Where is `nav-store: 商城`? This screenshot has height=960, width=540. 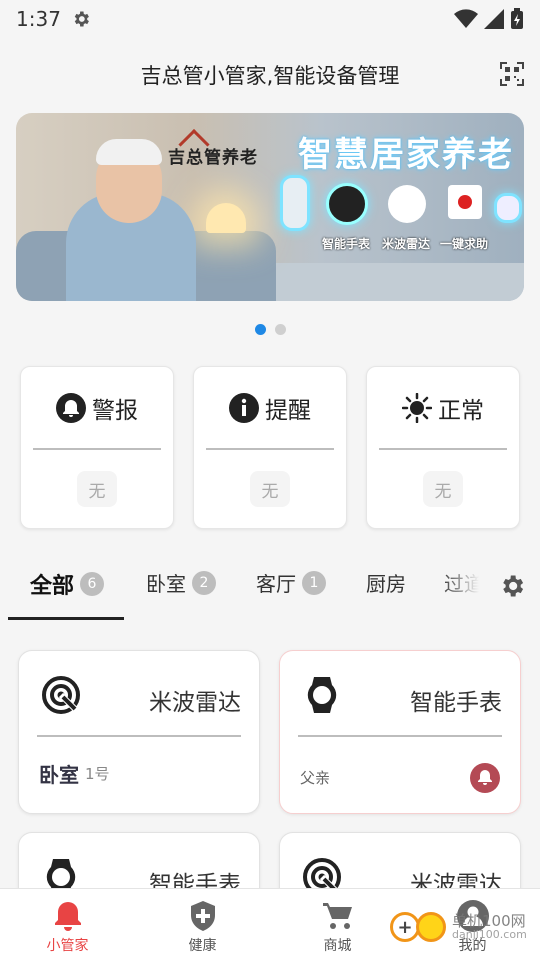
nav-store: 商城 is located at coordinates (337, 924).